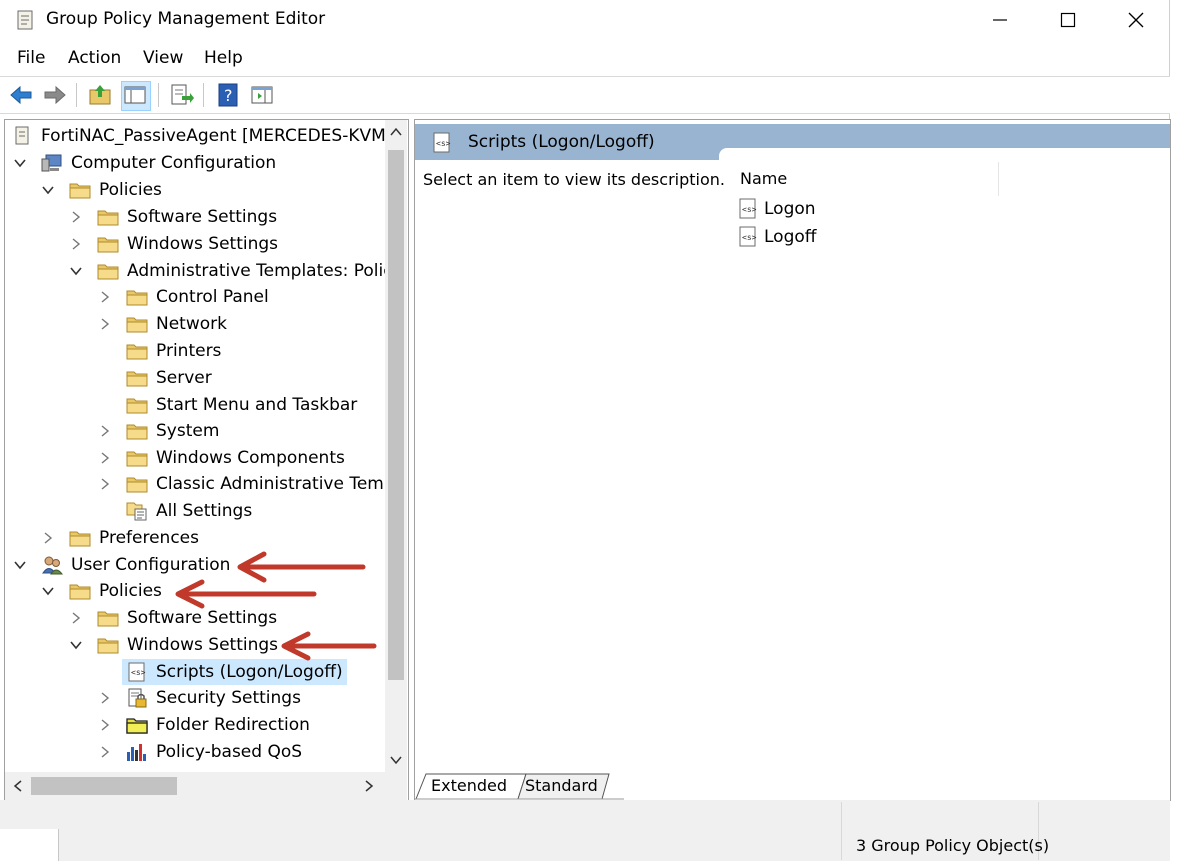 Image resolution: width=1178 pixels, height=861 pixels. Describe the element at coordinates (396, 760) in the screenshot. I see `scroll-down-icon` at that location.